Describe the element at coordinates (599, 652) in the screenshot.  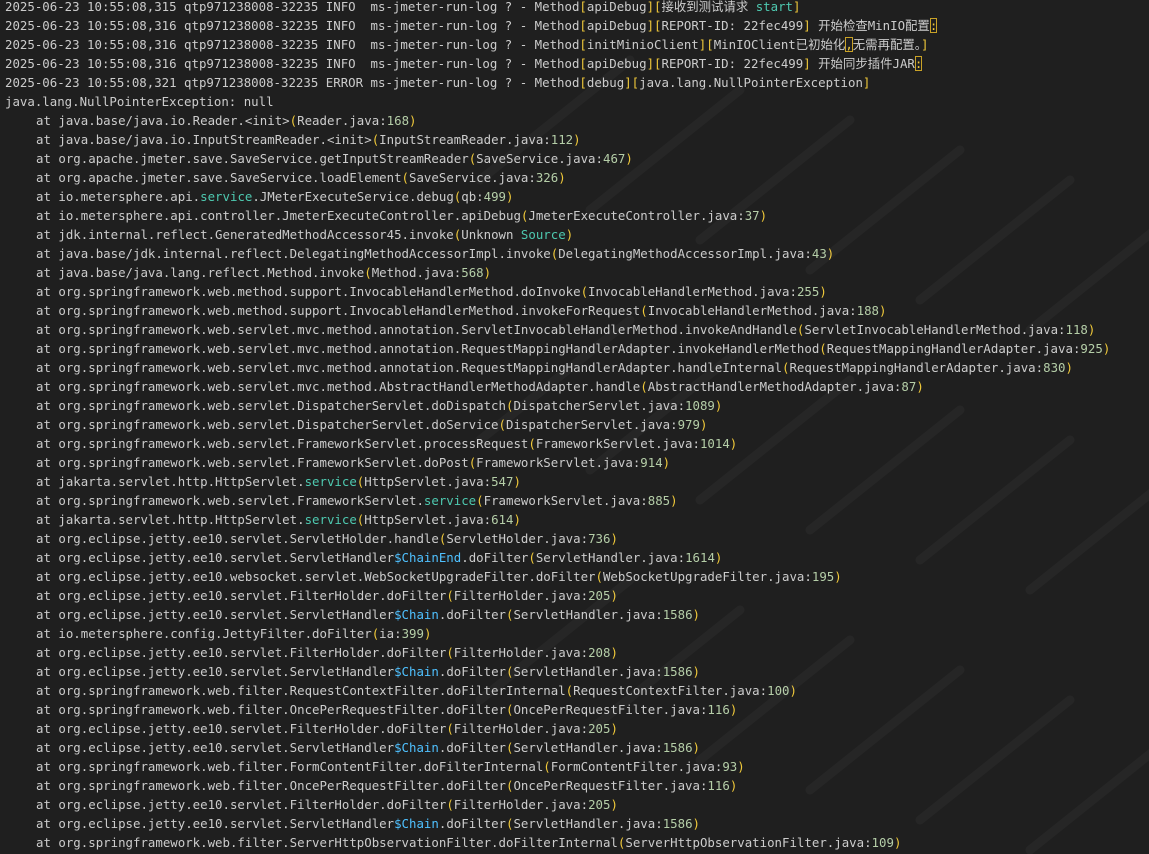
I see `stack-line-number: 208` at that location.